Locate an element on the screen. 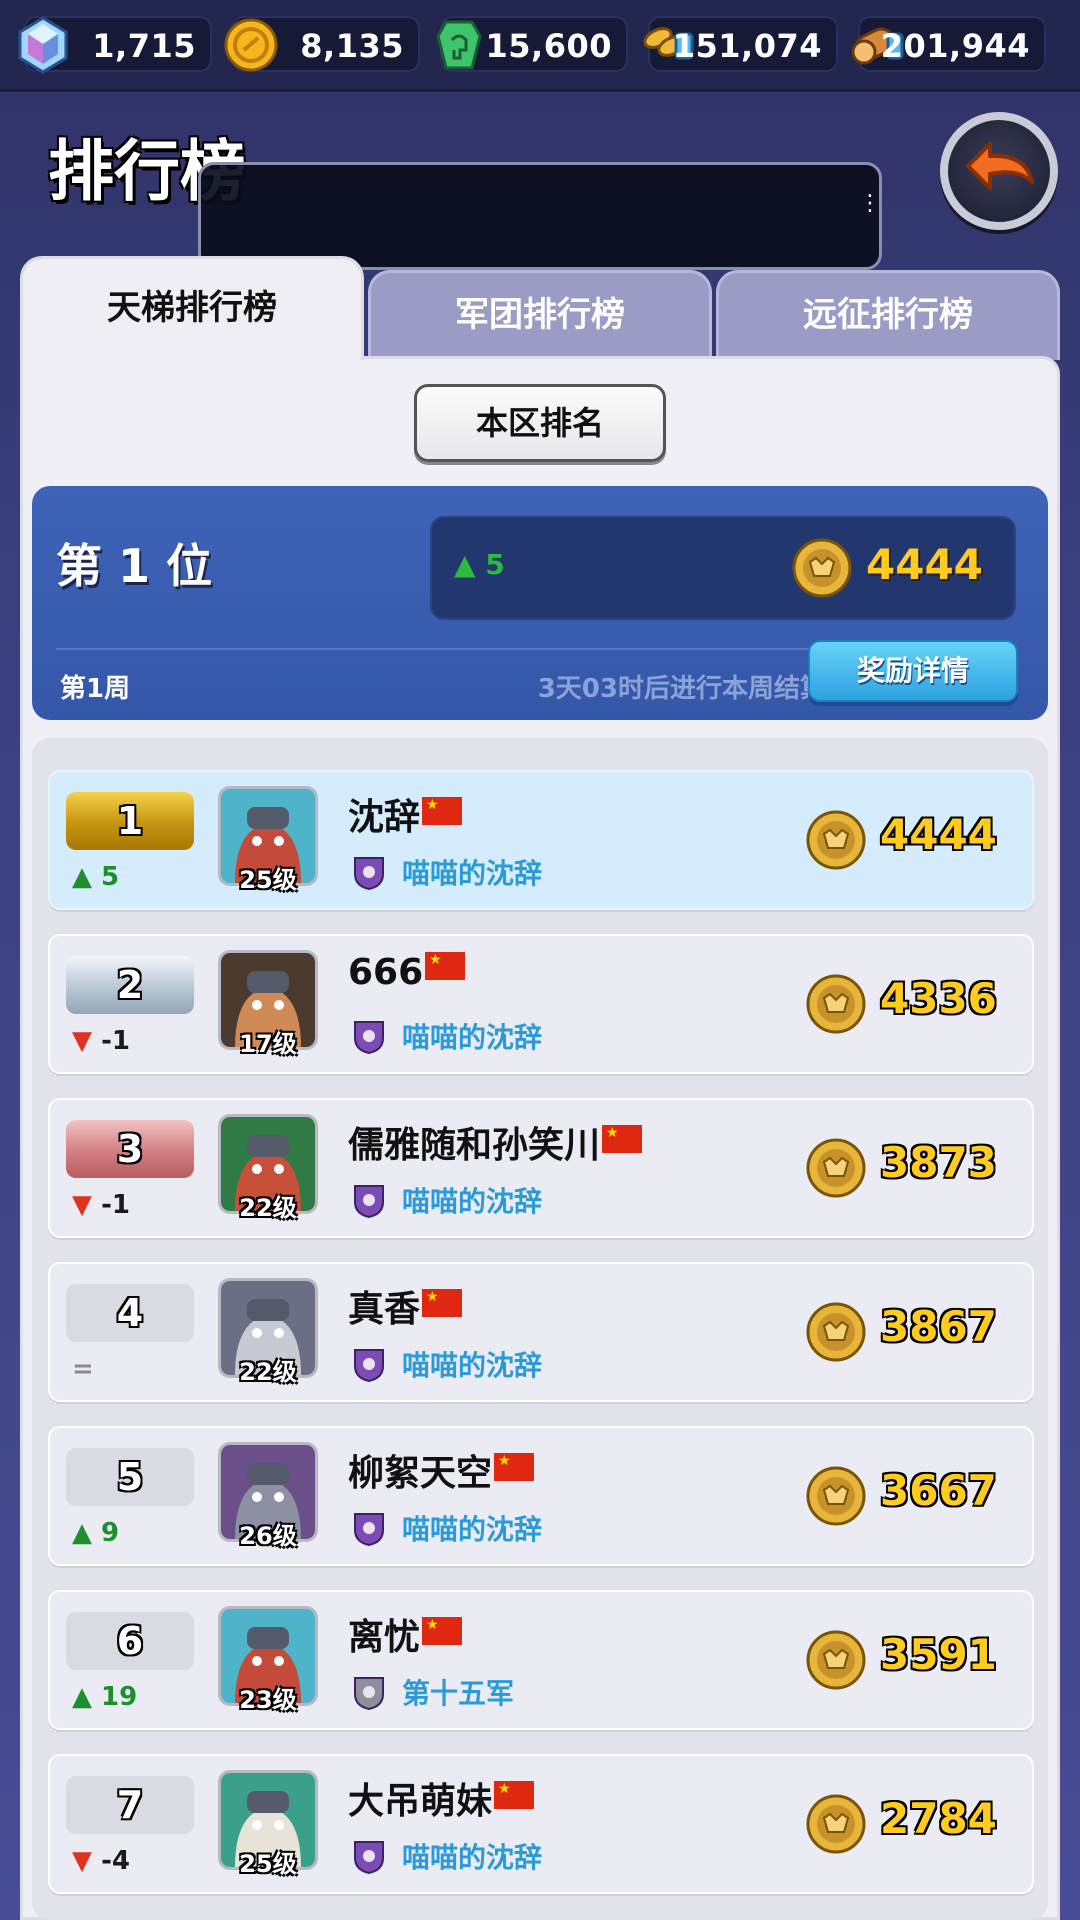 The width and height of the screenshot is (1080, 1920). player-score: 3591 is located at coordinates (938, 1654).